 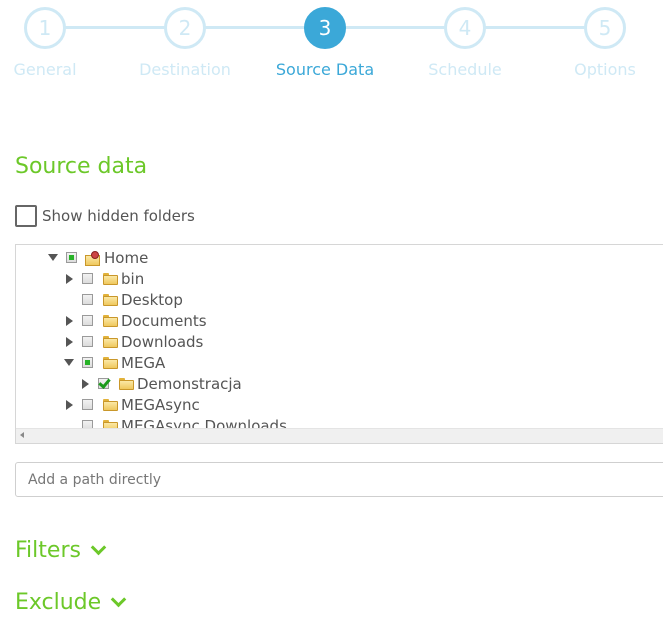 I want to click on tree-node-downloads: Downloads, so click(x=132, y=341).